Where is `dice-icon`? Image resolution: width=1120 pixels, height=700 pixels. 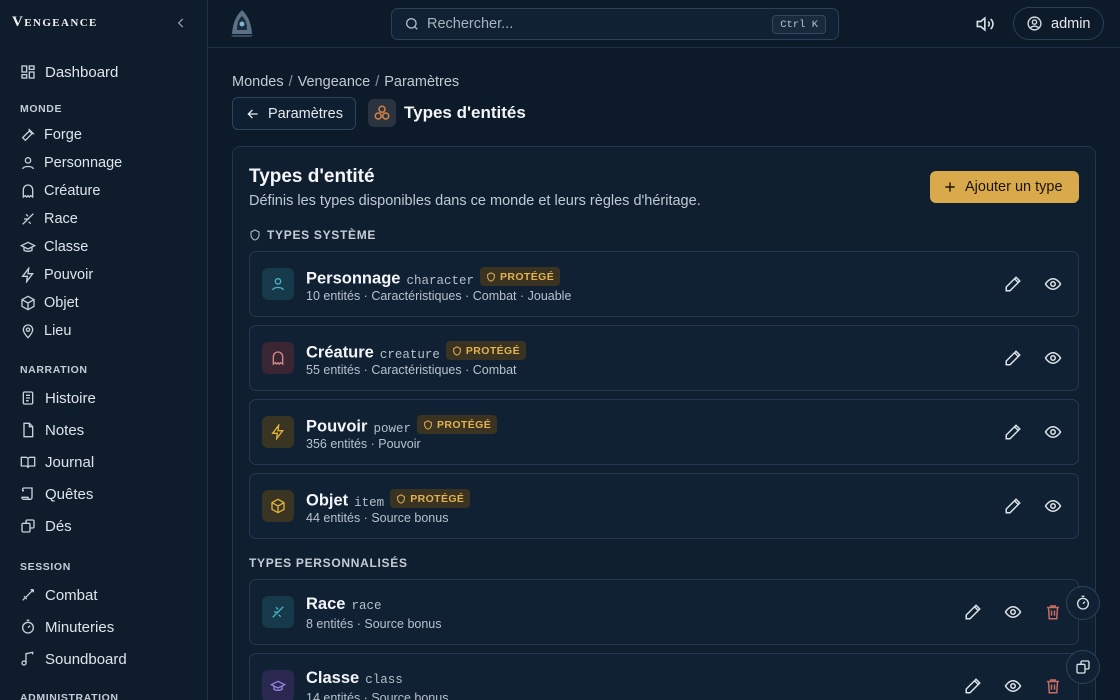 dice-icon is located at coordinates (28, 526).